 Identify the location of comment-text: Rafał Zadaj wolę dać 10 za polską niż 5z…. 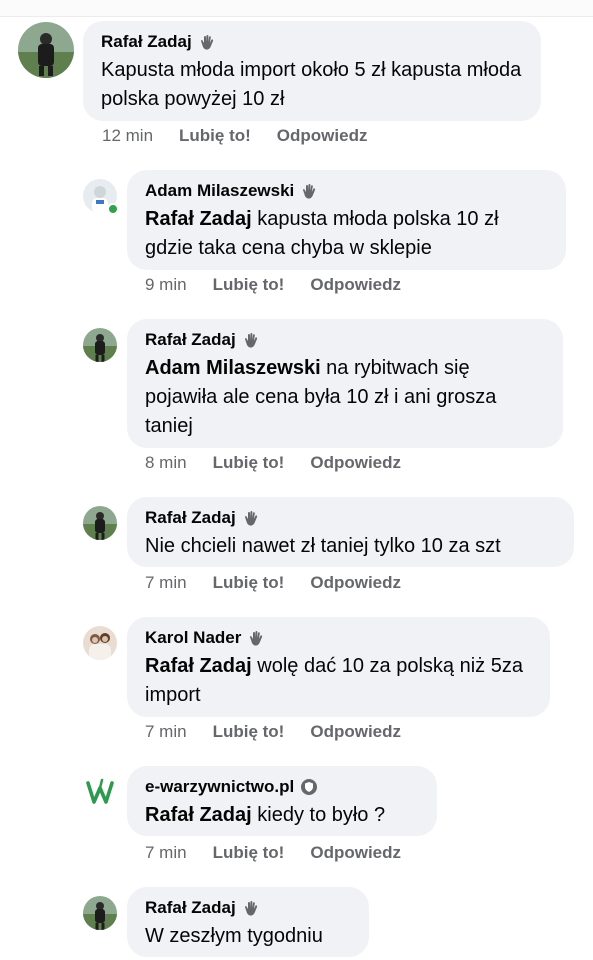
(338, 681).